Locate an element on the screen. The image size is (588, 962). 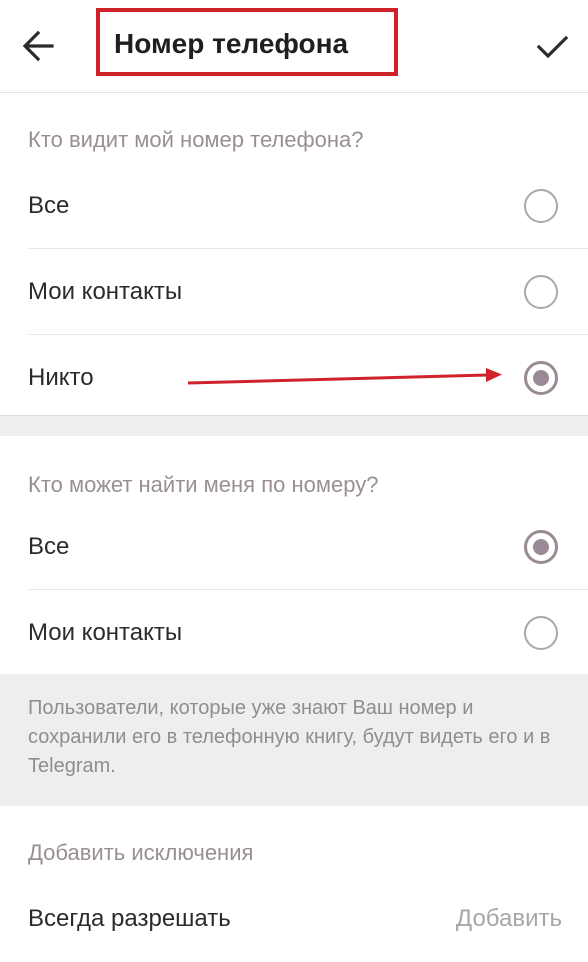
section-header: Кто видит мой номер телефона? is located at coordinates (196, 139).